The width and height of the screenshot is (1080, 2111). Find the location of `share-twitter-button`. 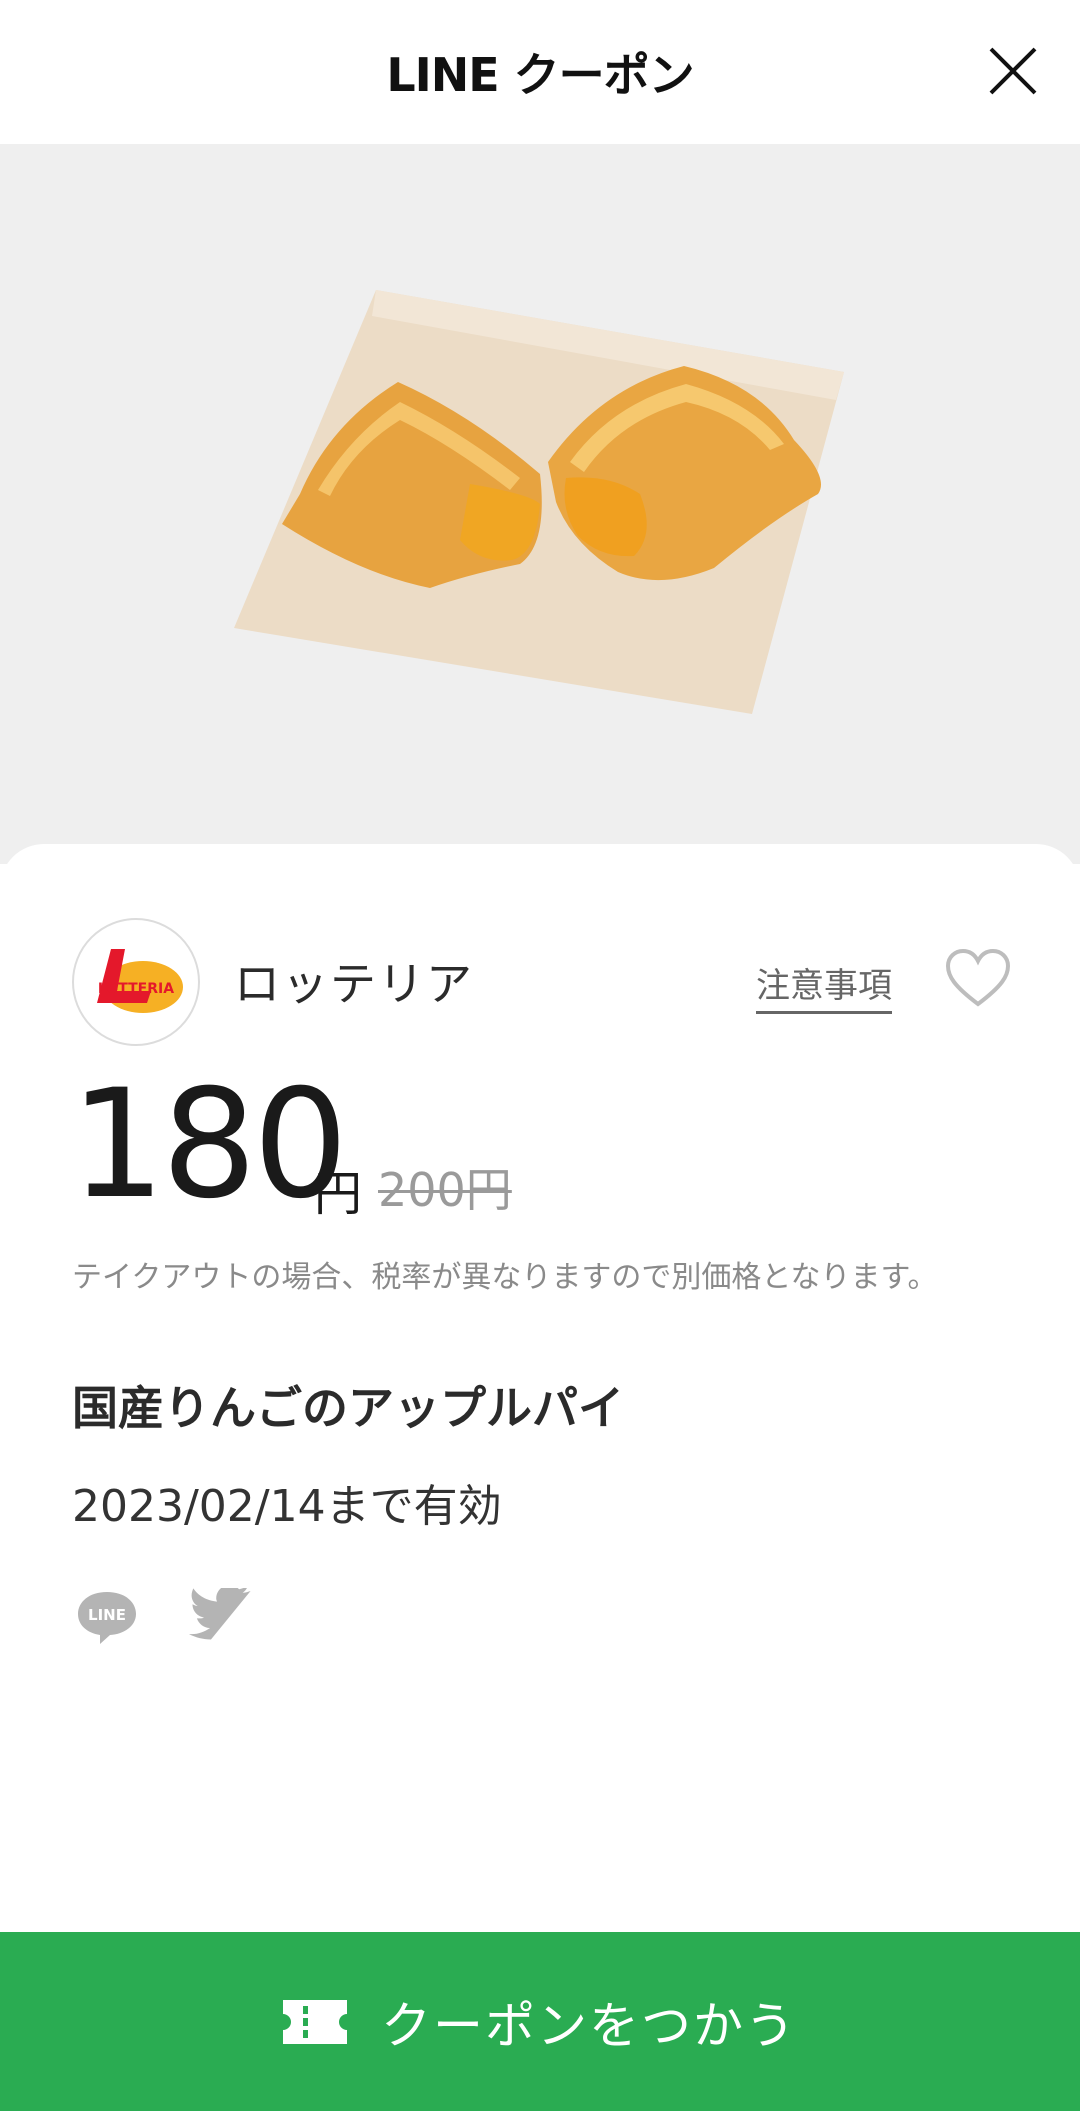

share-twitter-button is located at coordinates (221, 1615).